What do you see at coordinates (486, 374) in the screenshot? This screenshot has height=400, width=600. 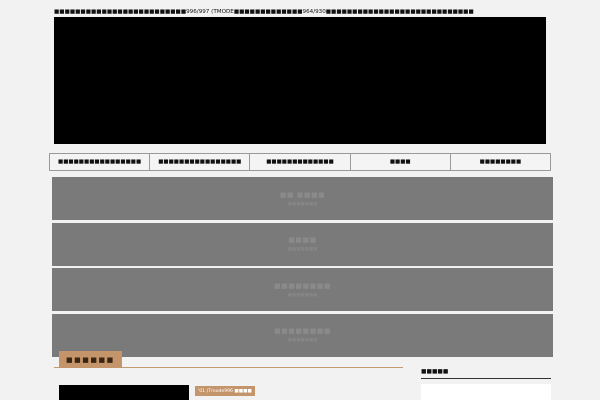 I see `sidebar-title: ■■■■■` at bounding box center [486, 374].